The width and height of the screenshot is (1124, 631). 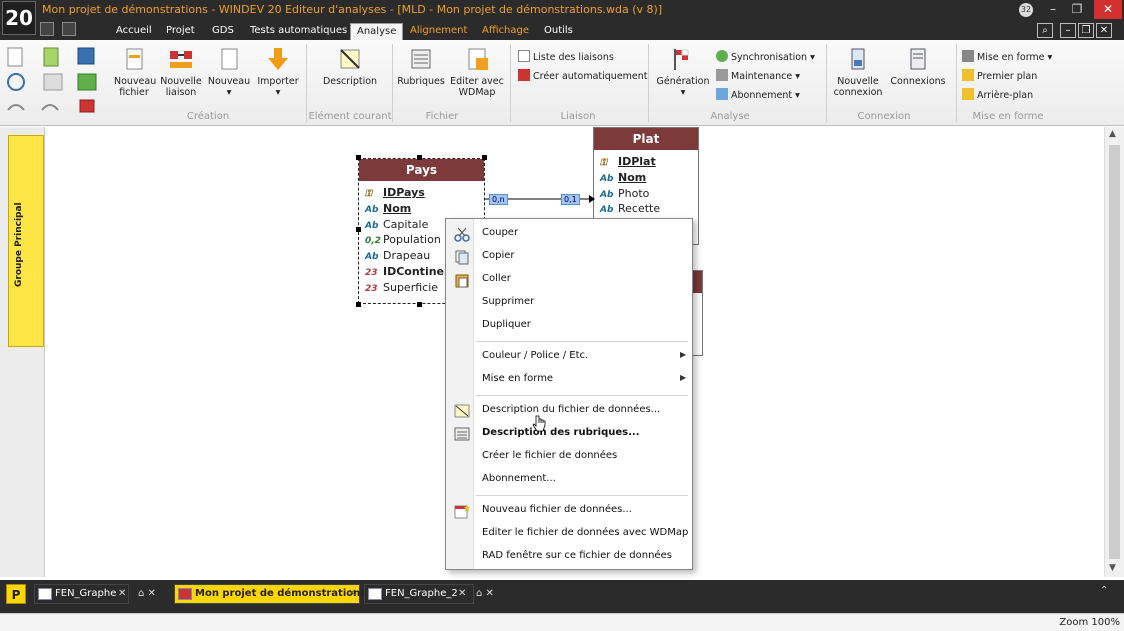 I want to click on scroll-thumb, so click(x=1114, y=352).